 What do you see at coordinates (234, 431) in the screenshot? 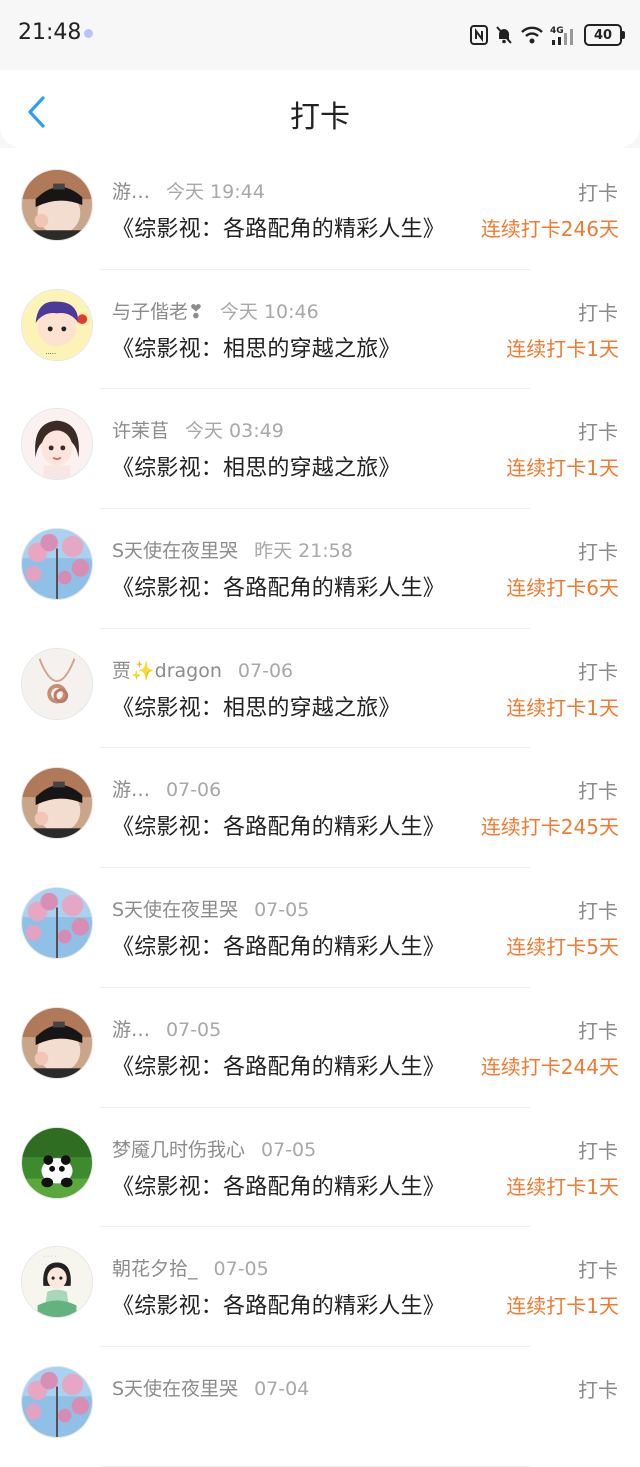
I see `post-time: 今天 03:49` at bounding box center [234, 431].